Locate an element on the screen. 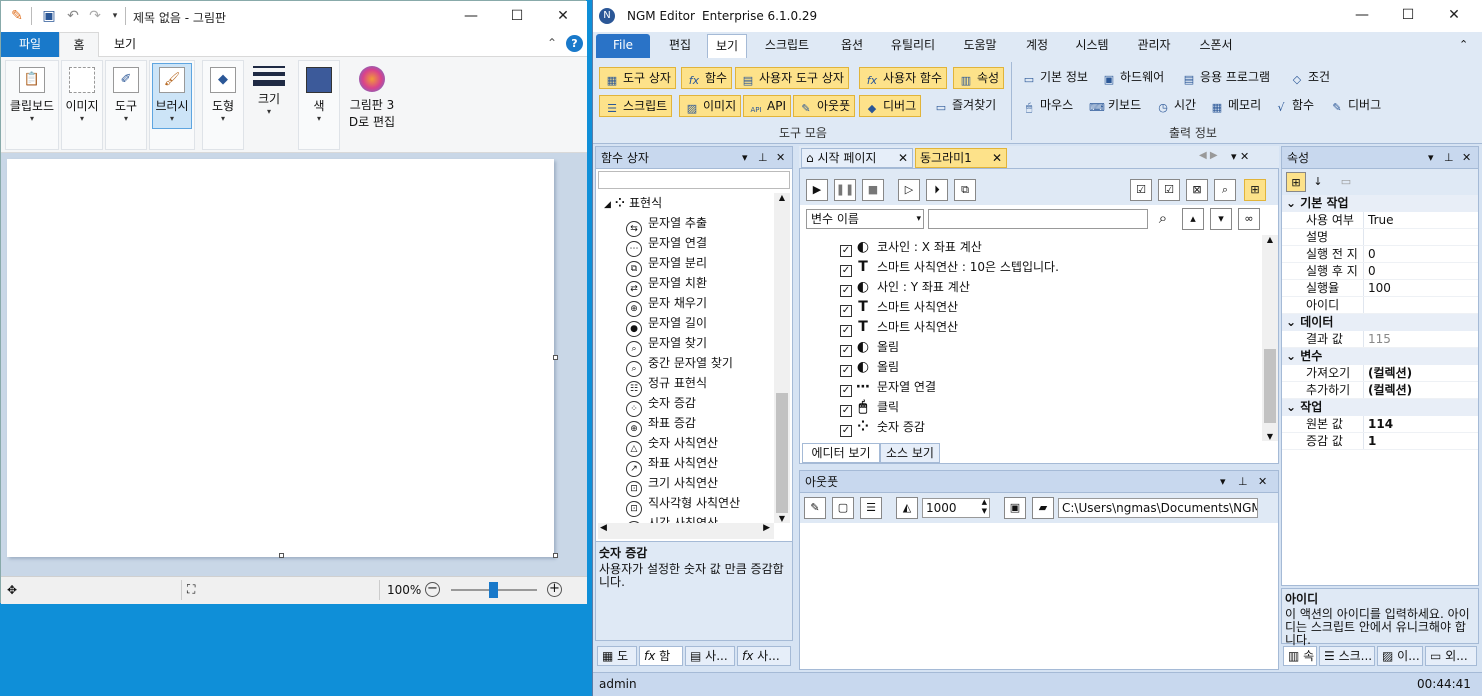 This screenshot has width=1482, height=696. minimize-button: — is located at coordinates (471, 16).